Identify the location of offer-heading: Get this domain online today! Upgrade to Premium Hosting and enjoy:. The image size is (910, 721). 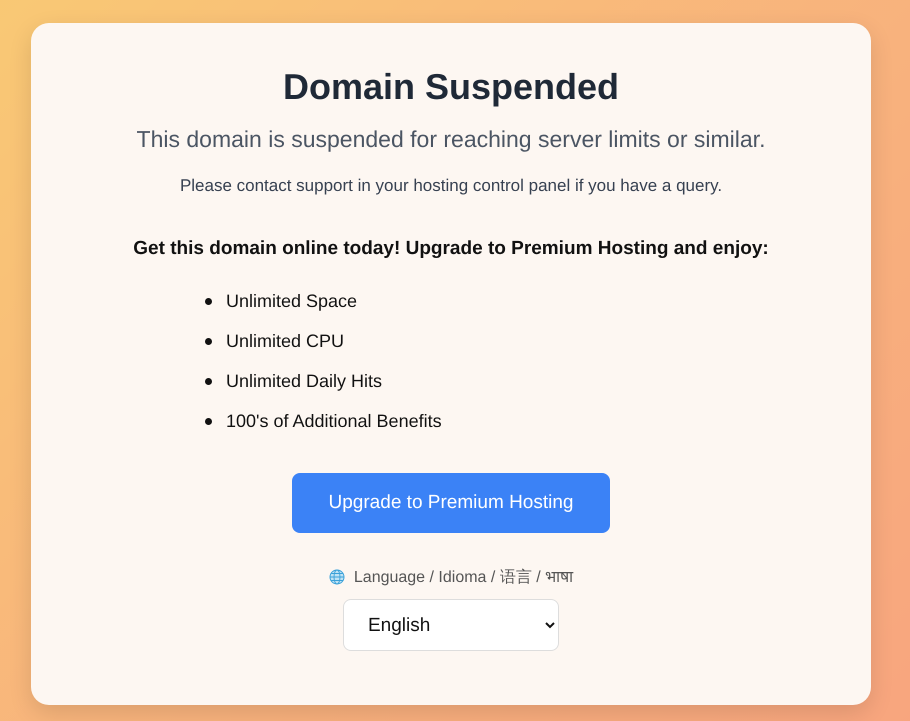
(451, 249).